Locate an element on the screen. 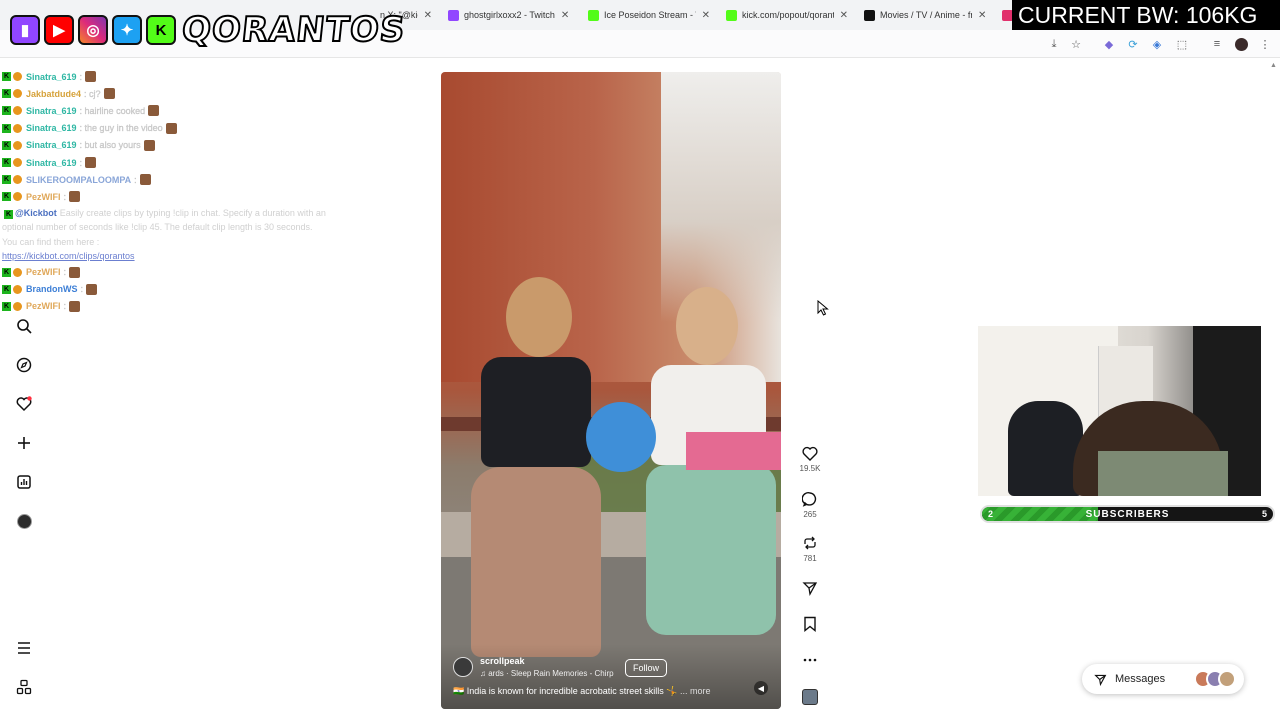 The height and width of the screenshot is (720, 1280). twitch-icon: ▮ is located at coordinates (25, 30).